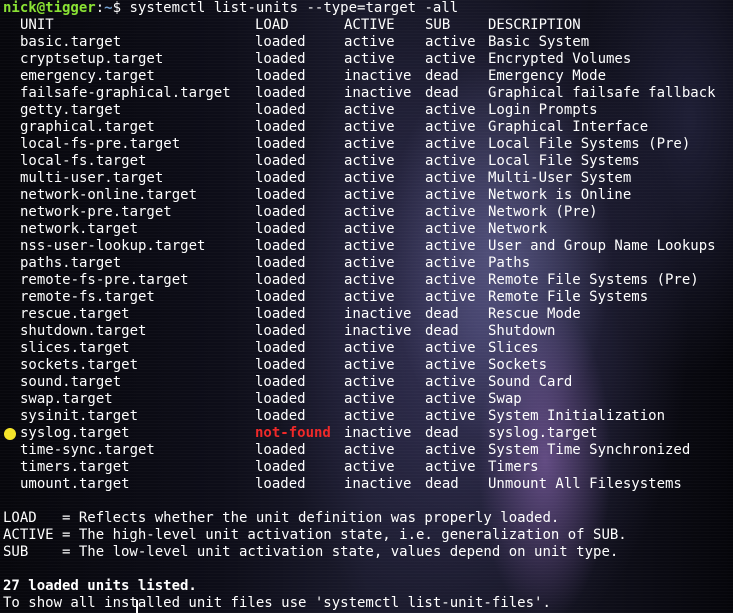 The height and width of the screenshot is (613, 733). I want to click on header-unit: UNIT, so click(37, 25).